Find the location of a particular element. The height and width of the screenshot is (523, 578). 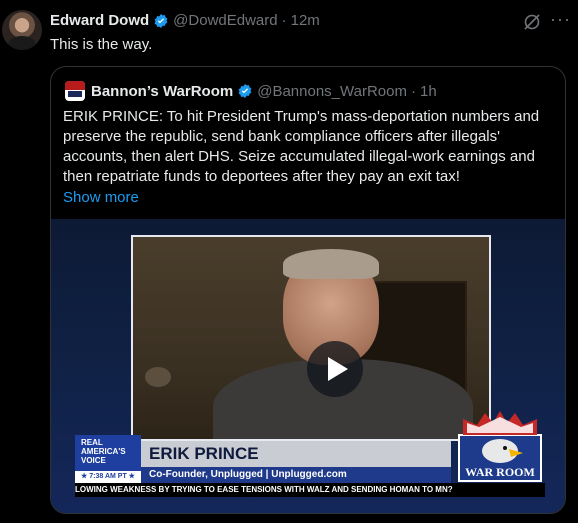

tweet-timestamp: 12m is located at coordinates (305, 20).